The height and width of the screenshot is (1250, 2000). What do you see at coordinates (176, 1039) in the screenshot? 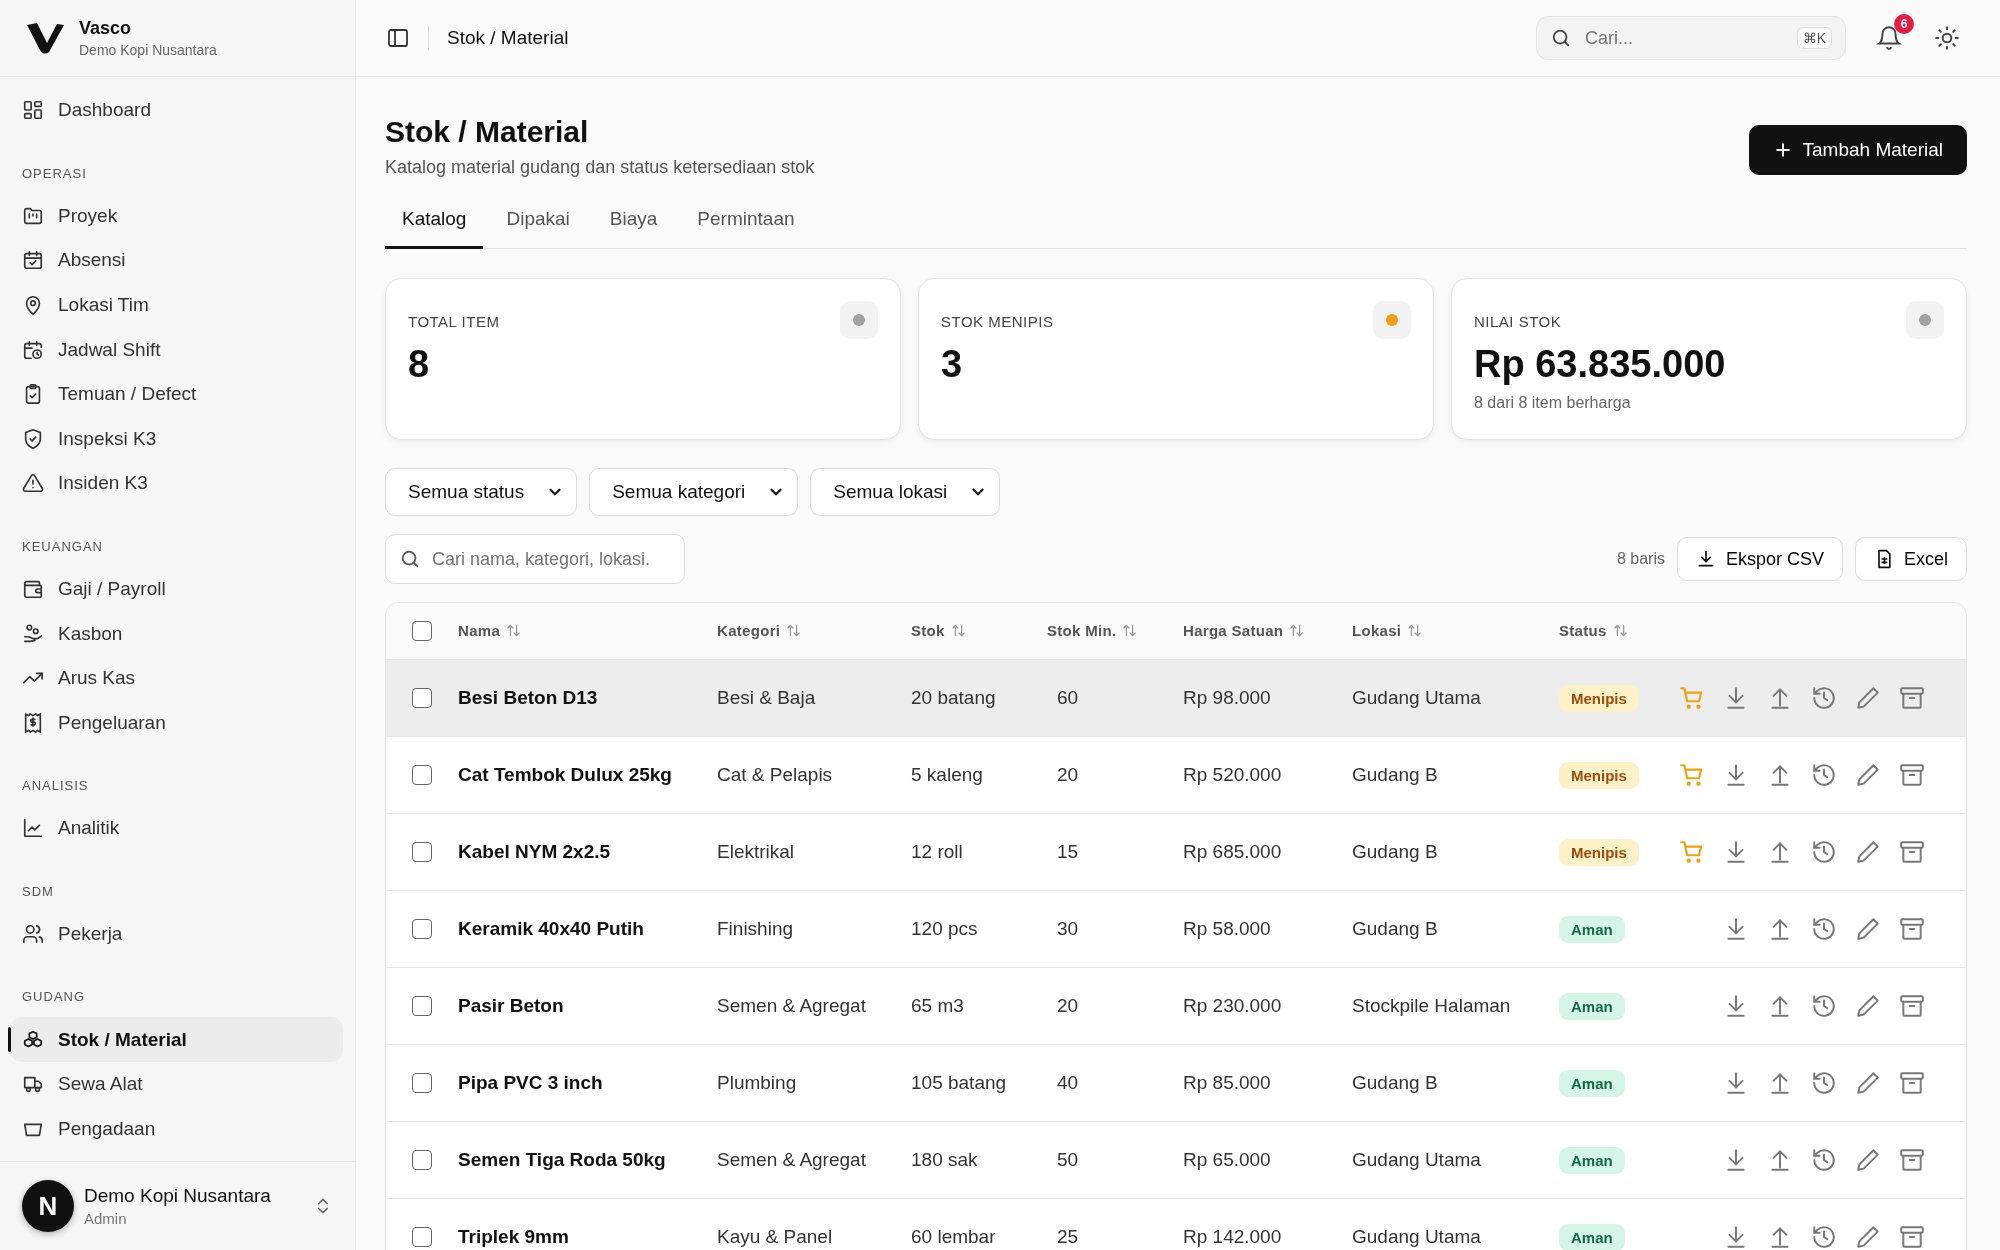
I see `sidebar-item: Stok / Material` at bounding box center [176, 1039].